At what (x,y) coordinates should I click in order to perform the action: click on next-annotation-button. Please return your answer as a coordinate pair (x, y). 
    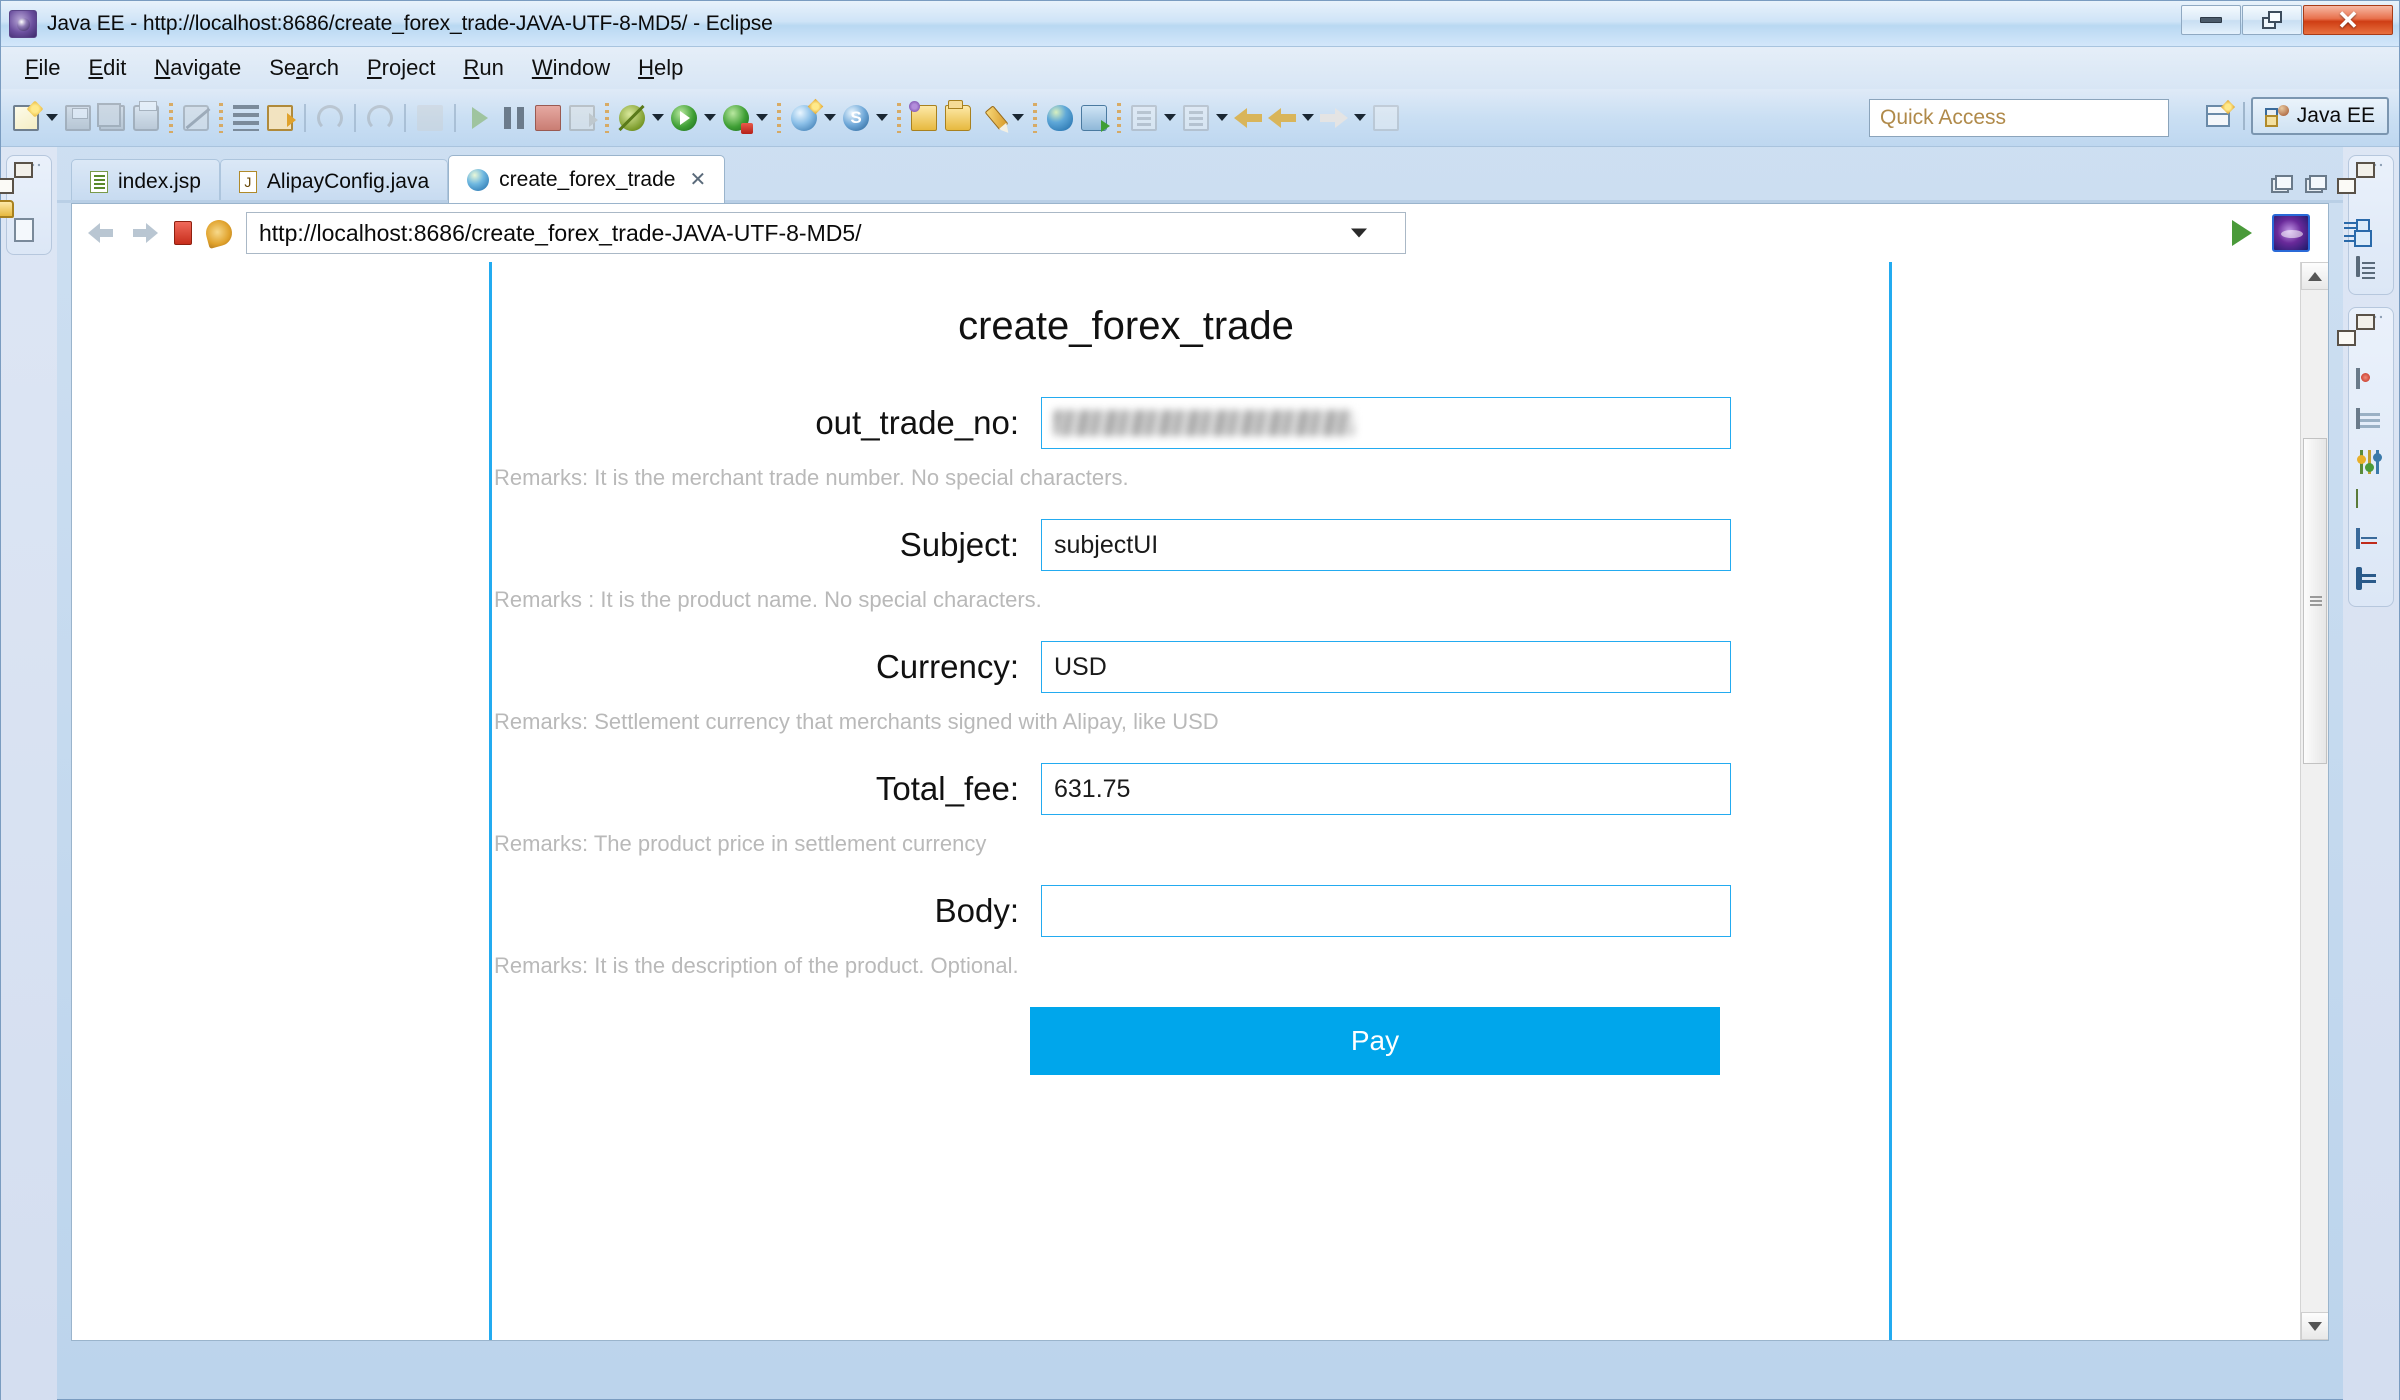
    Looking at the image, I should click on (280, 118).